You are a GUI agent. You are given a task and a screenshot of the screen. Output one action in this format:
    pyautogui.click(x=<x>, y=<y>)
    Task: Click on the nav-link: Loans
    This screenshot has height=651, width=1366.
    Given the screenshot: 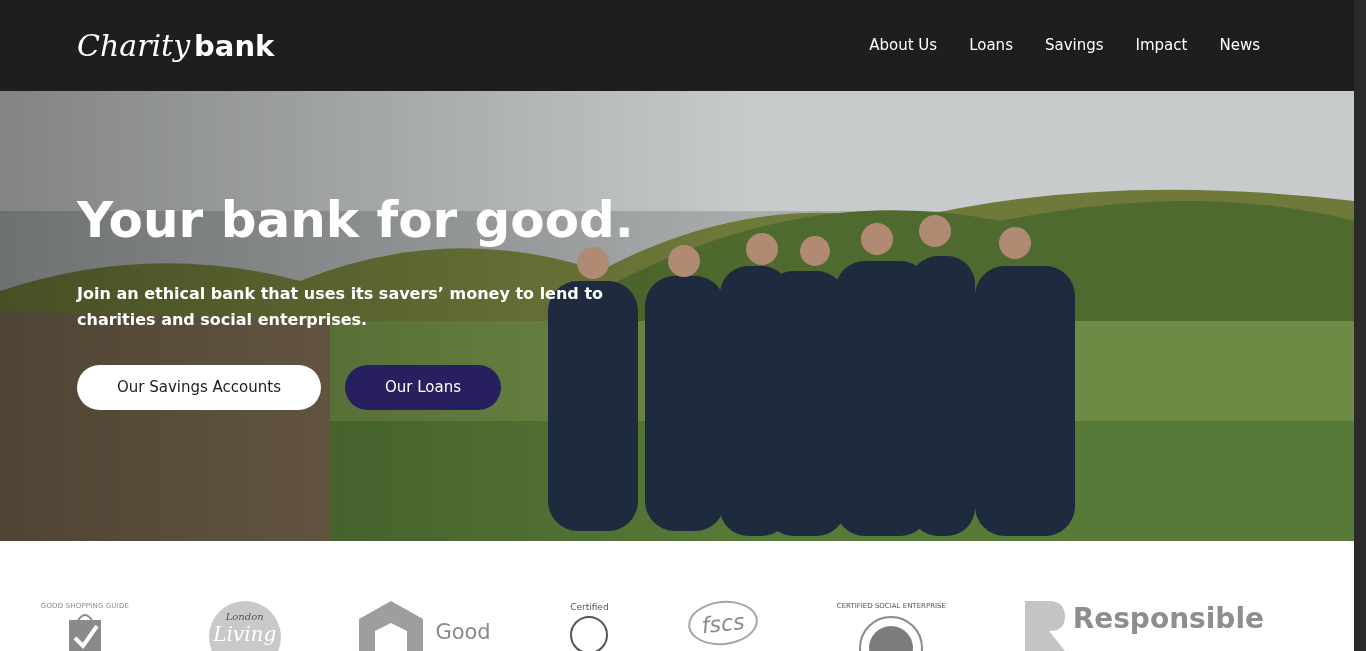 What is the action you would take?
    pyautogui.click(x=991, y=45)
    